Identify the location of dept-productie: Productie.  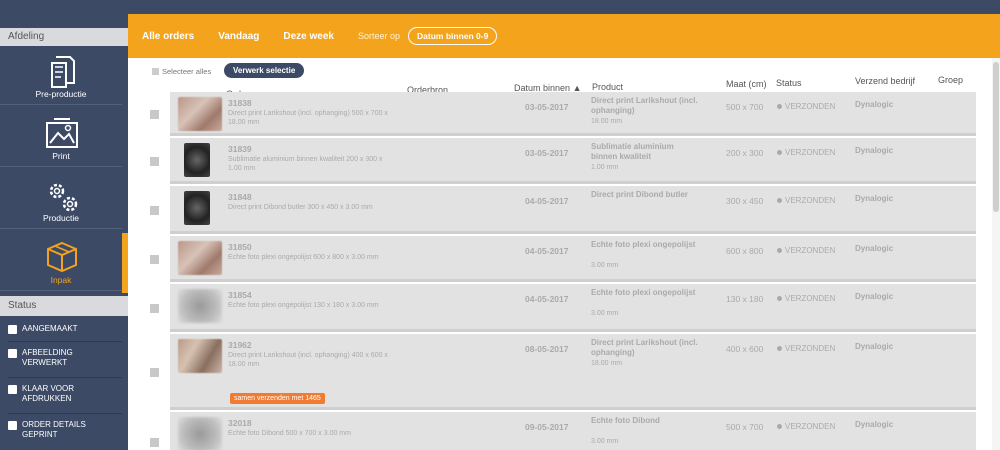
(61, 200).